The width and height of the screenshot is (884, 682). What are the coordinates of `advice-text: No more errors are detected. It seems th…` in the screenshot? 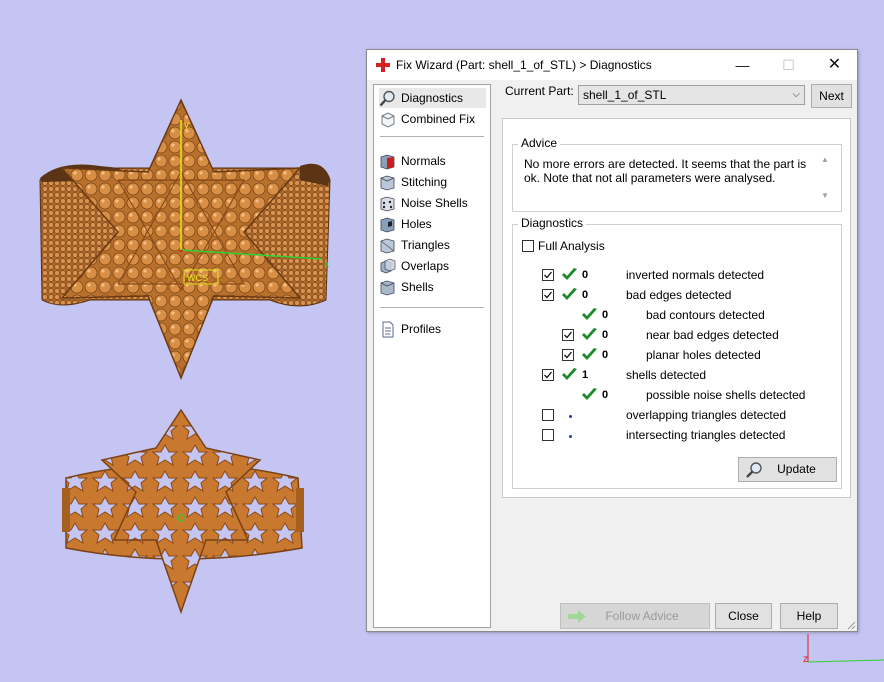 It's located at (665, 171).